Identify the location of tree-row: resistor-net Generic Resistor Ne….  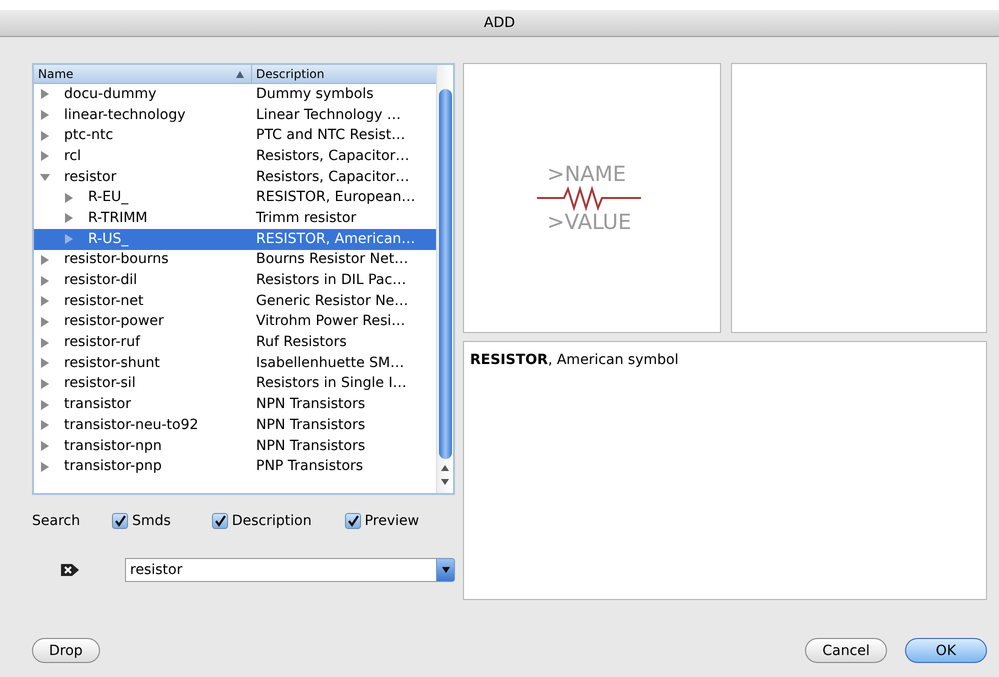
(235, 301).